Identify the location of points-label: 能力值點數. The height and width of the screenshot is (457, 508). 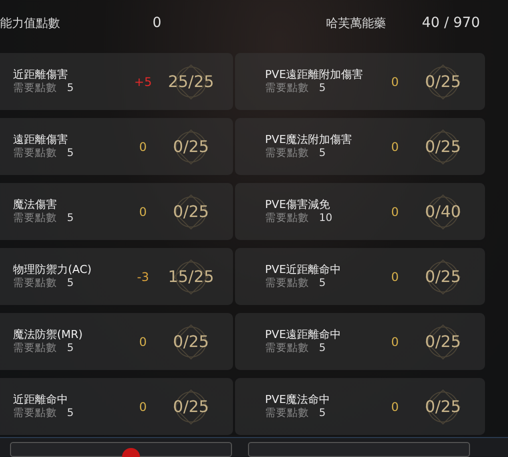
(30, 23).